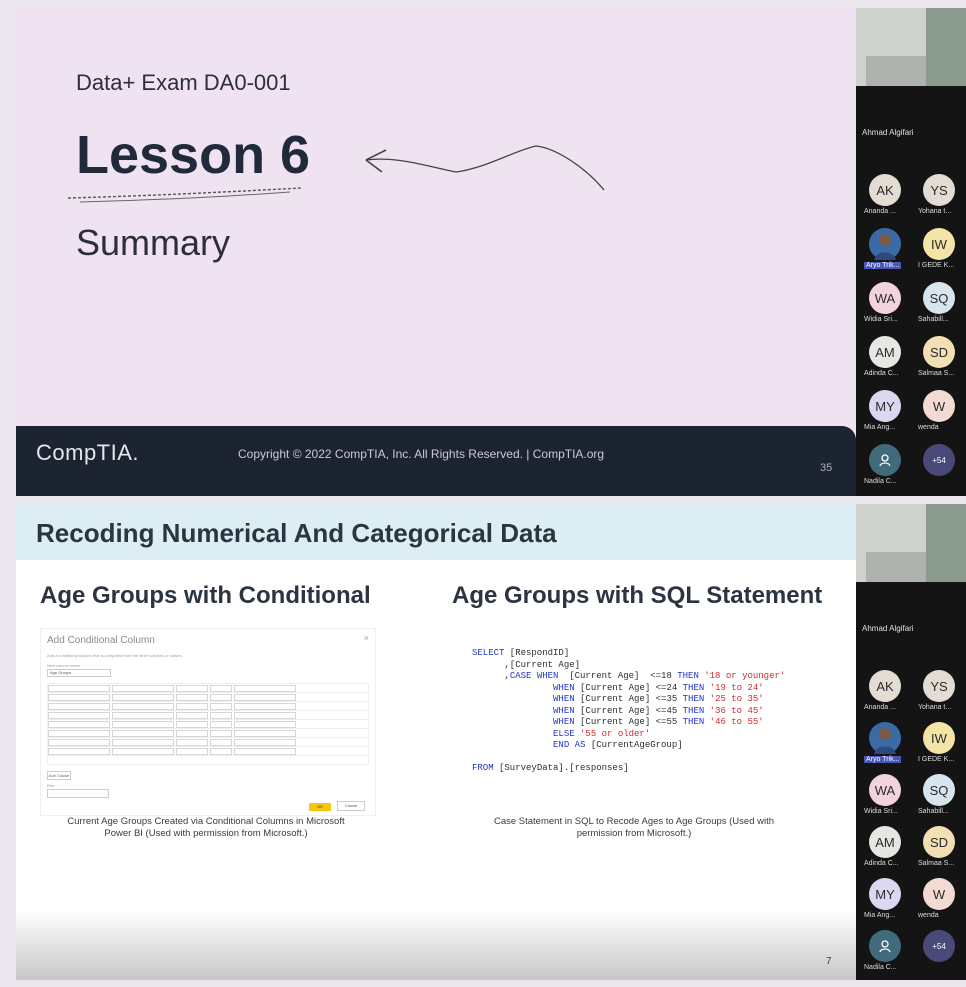 Image resolution: width=966 pixels, height=987 pixels. What do you see at coordinates (734, 722) in the screenshot?
I see `sql-string: '46 to 55'` at bounding box center [734, 722].